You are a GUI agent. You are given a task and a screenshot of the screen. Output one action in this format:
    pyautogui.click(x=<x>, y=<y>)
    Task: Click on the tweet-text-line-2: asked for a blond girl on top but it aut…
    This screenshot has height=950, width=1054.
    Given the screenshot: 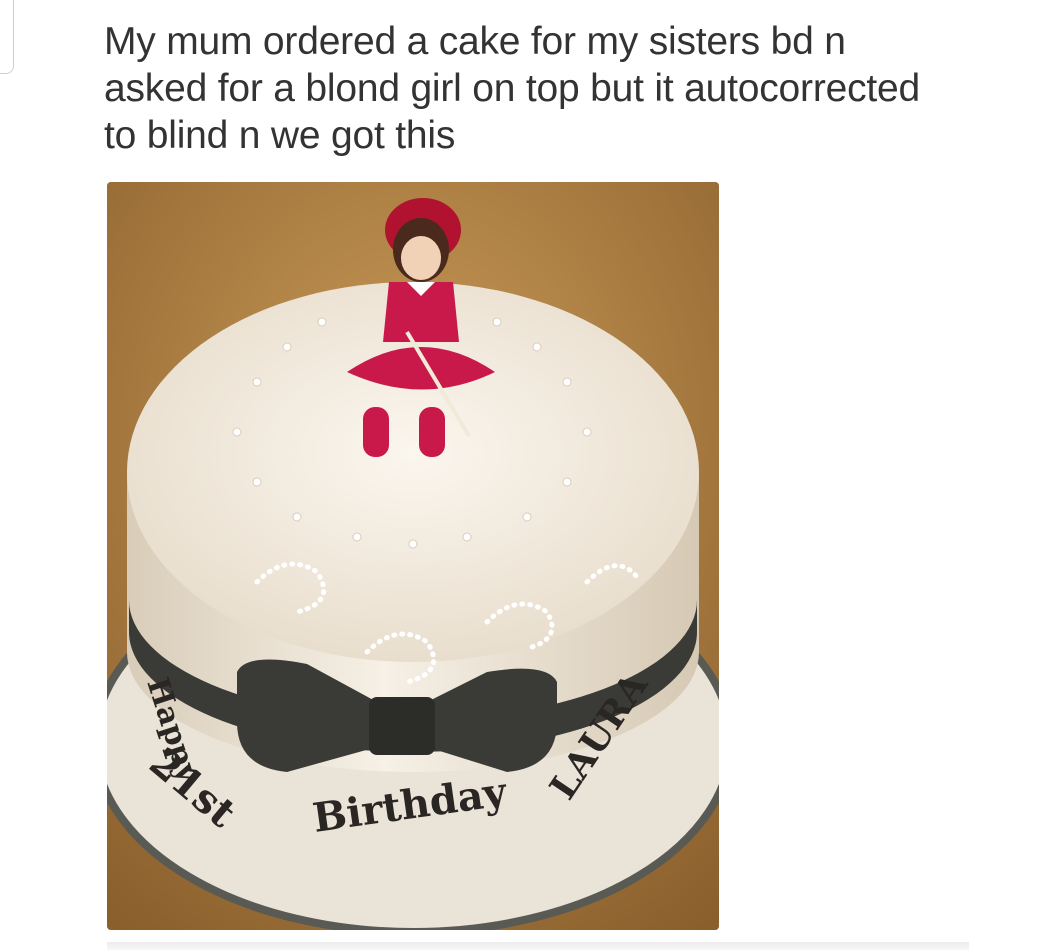 What is the action you would take?
    pyautogui.click(x=512, y=88)
    